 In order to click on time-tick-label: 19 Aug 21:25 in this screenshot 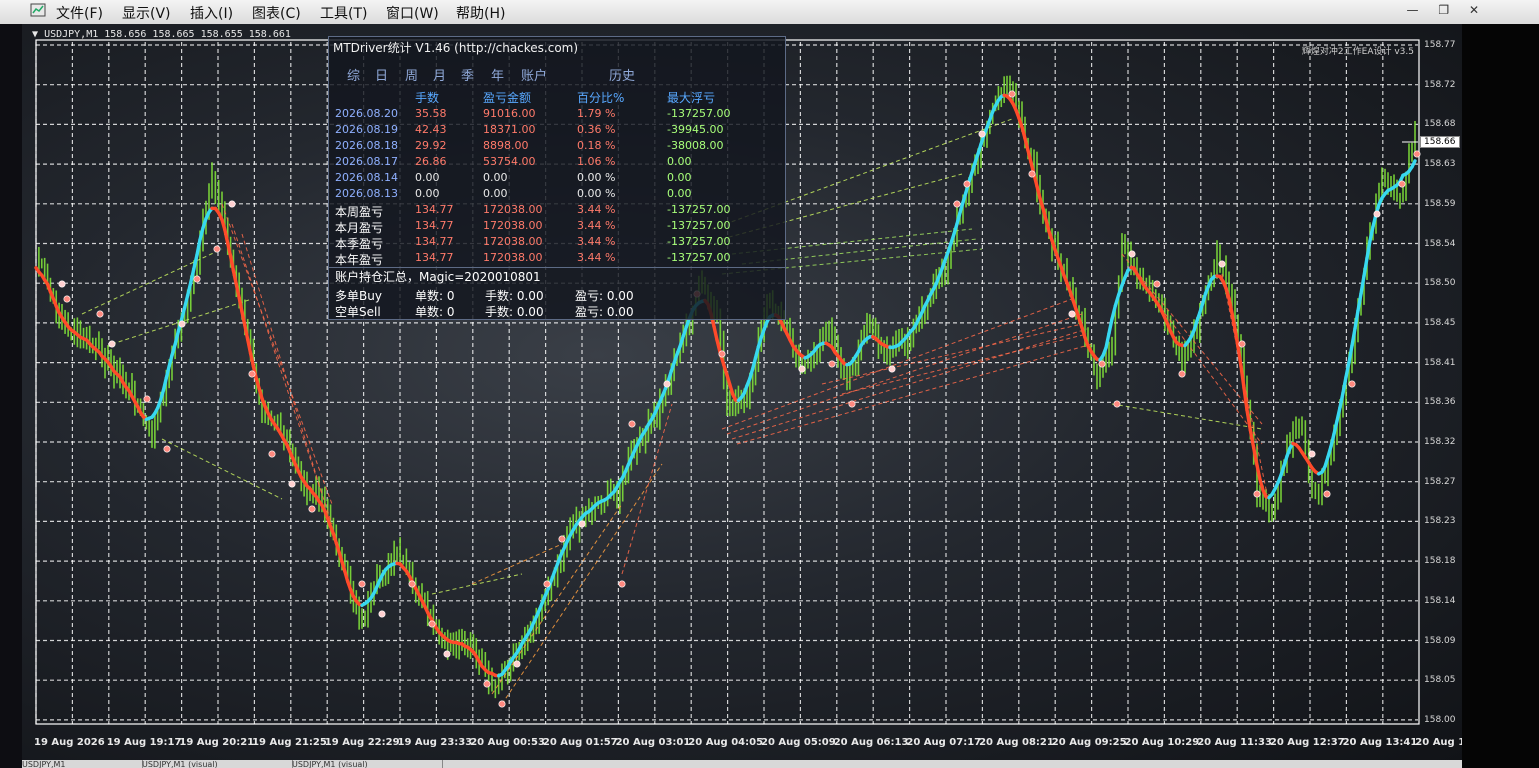, I will do `click(289, 742)`.